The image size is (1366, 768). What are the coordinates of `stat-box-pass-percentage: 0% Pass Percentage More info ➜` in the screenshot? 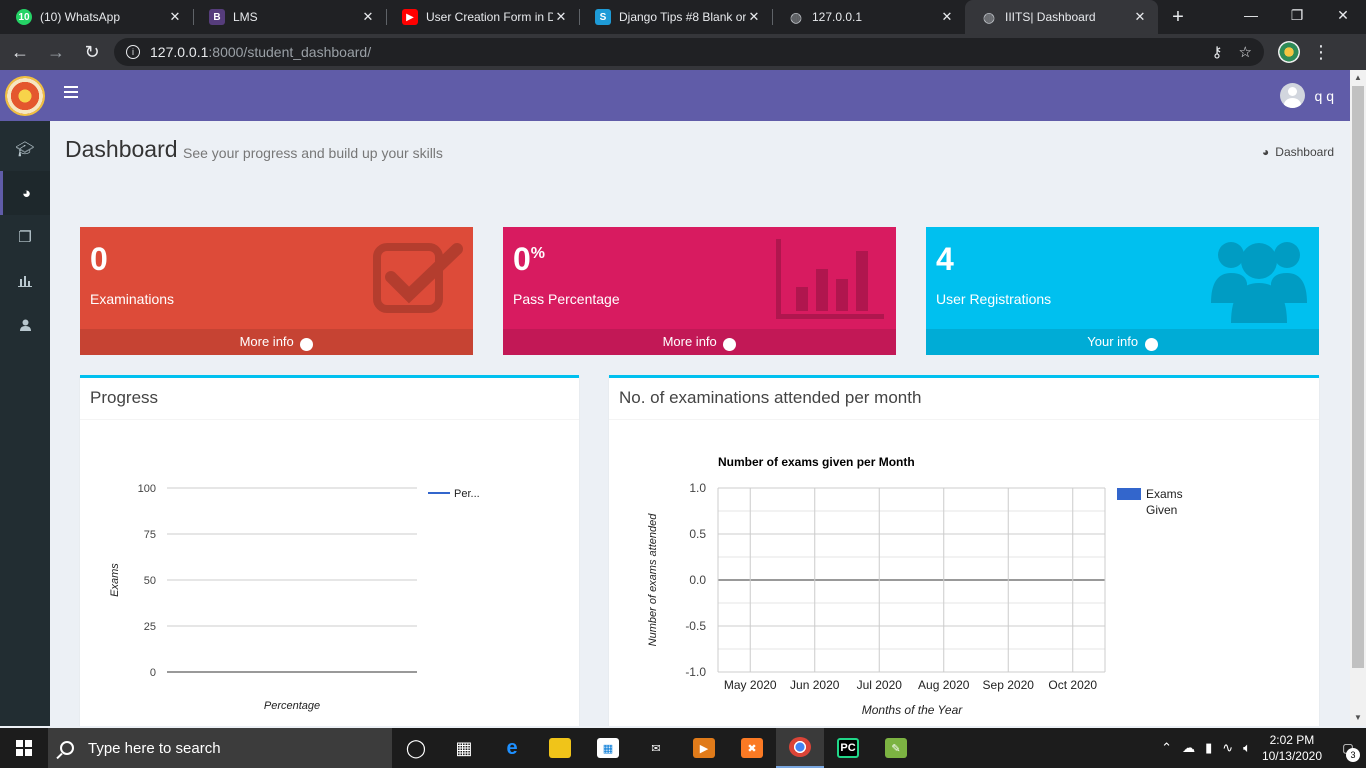 It's located at (699, 291).